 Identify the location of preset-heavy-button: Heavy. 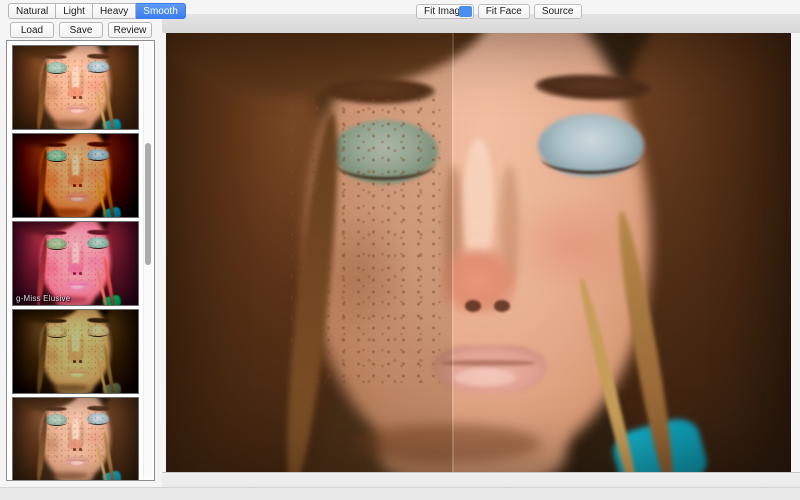
(114, 11).